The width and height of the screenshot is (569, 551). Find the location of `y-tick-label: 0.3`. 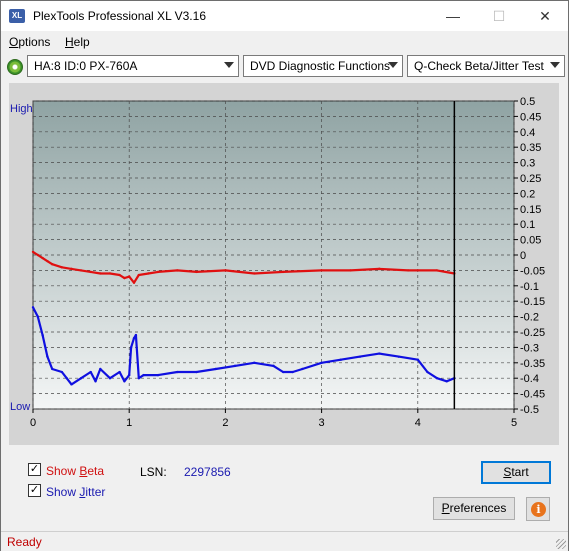

y-tick-label: 0.3 is located at coordinates (527, 164).